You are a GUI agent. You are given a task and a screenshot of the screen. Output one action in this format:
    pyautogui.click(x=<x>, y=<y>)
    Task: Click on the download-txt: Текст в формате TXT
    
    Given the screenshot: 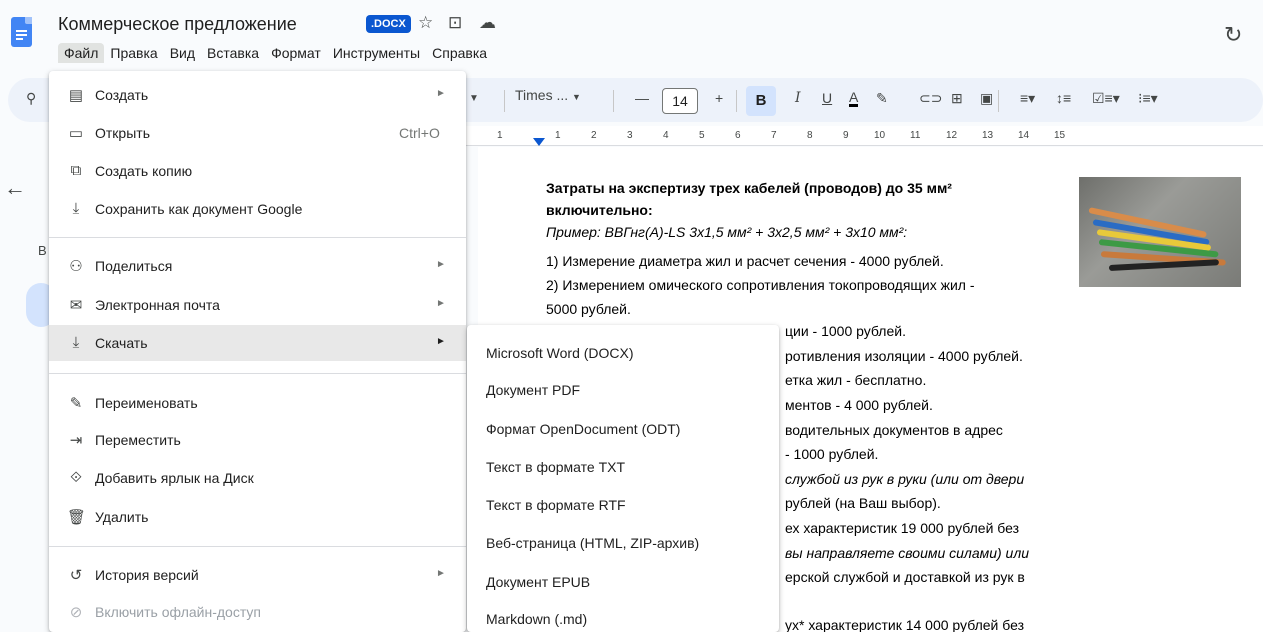 What is the action you would take?
    pyautogui.click(x=555, y=467)
    